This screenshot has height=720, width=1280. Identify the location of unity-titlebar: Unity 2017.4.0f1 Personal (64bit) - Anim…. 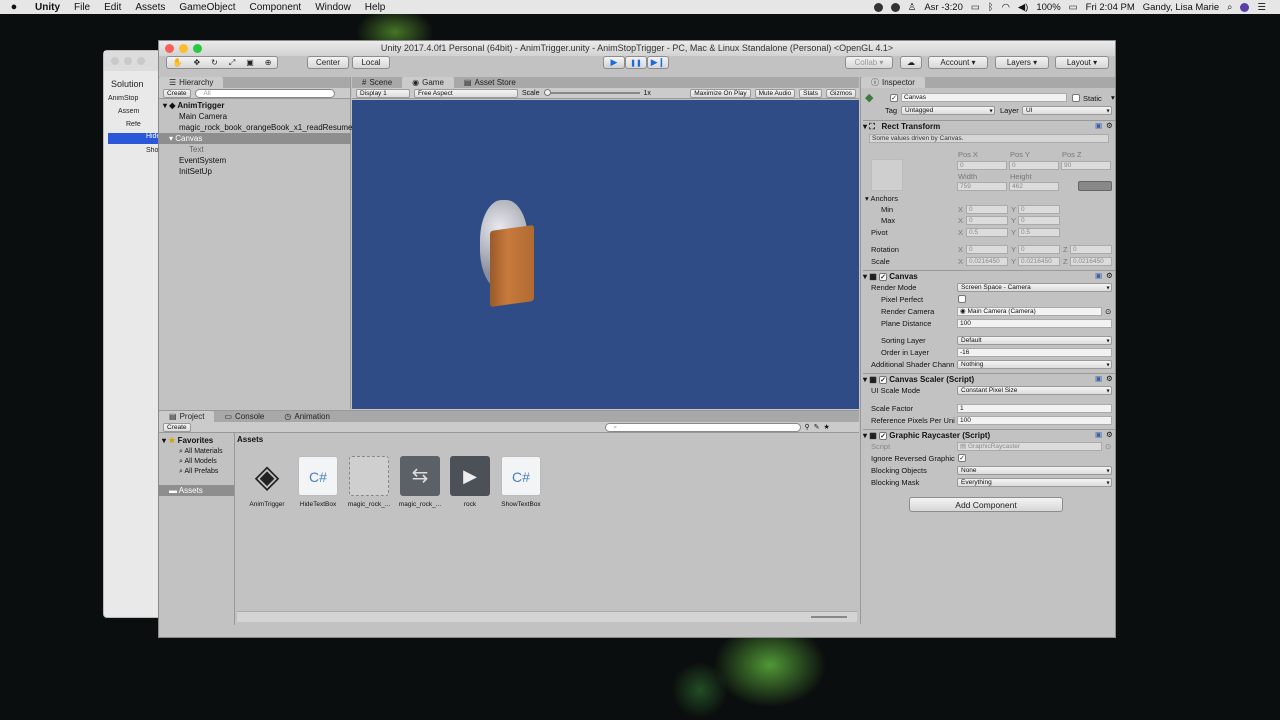
(637, 48).